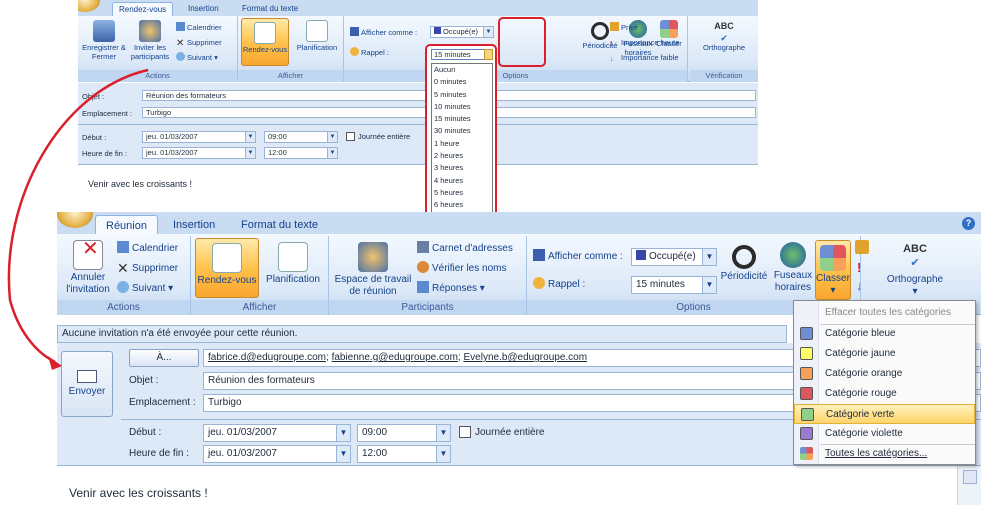  What do you see at coordinates (488, 54) in the screenshot?
I see `chevron-down-icon` at bounding box center [488, 54].